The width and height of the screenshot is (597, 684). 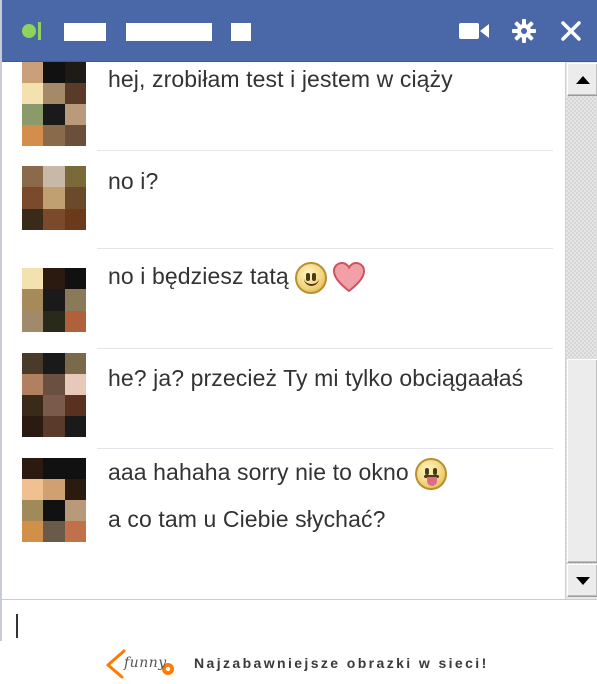 I want to click on message-input, so click(x=299, y=620).